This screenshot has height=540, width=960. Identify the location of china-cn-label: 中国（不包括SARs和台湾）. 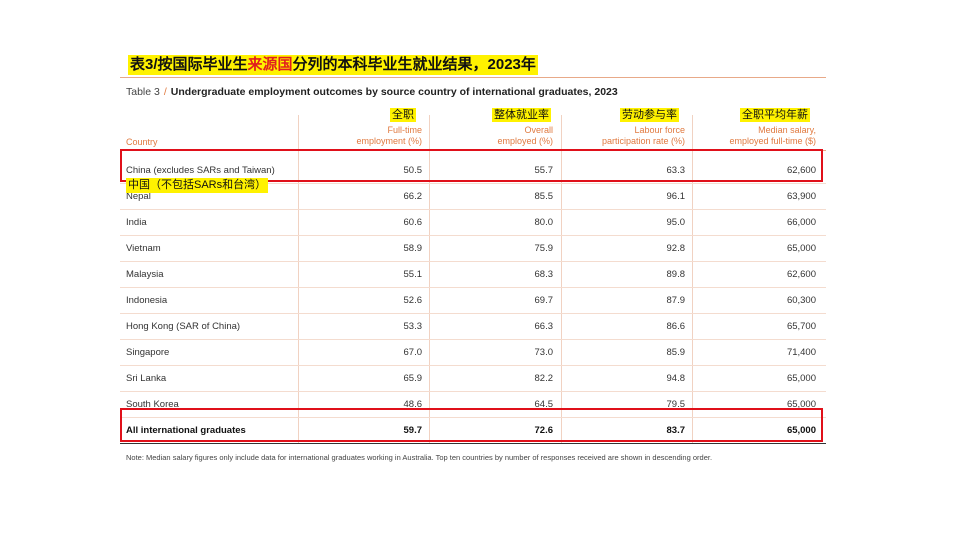
(197, 185).